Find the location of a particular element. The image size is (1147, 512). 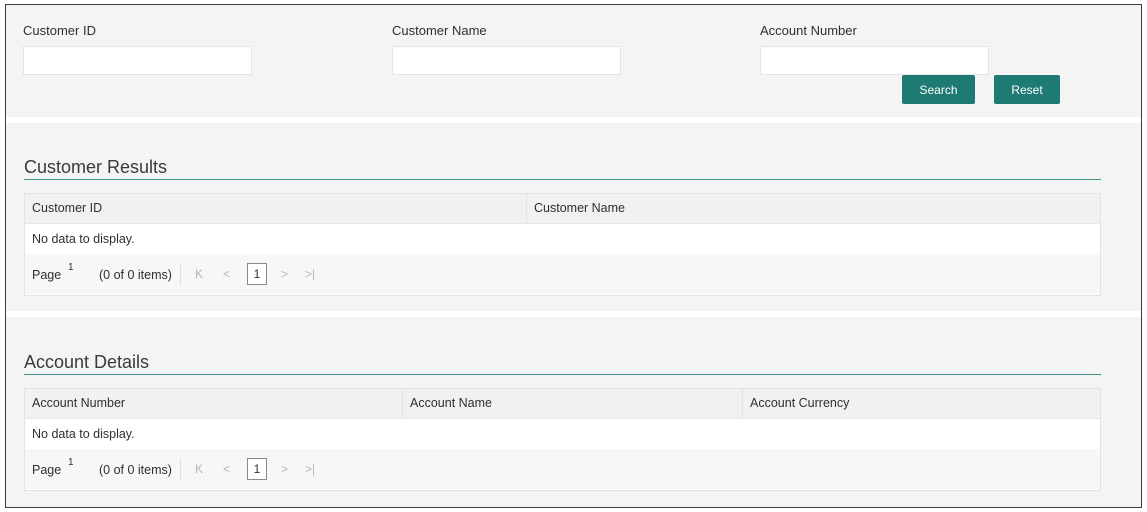

column-header-customer-id: Customer ID is located at coordinates (275, 208).